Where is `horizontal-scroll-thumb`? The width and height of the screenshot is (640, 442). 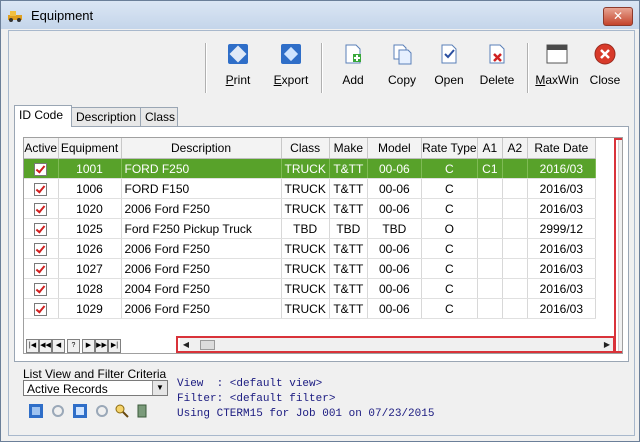
horizontal-scroll-thumb is located at coordinates (207, 345).